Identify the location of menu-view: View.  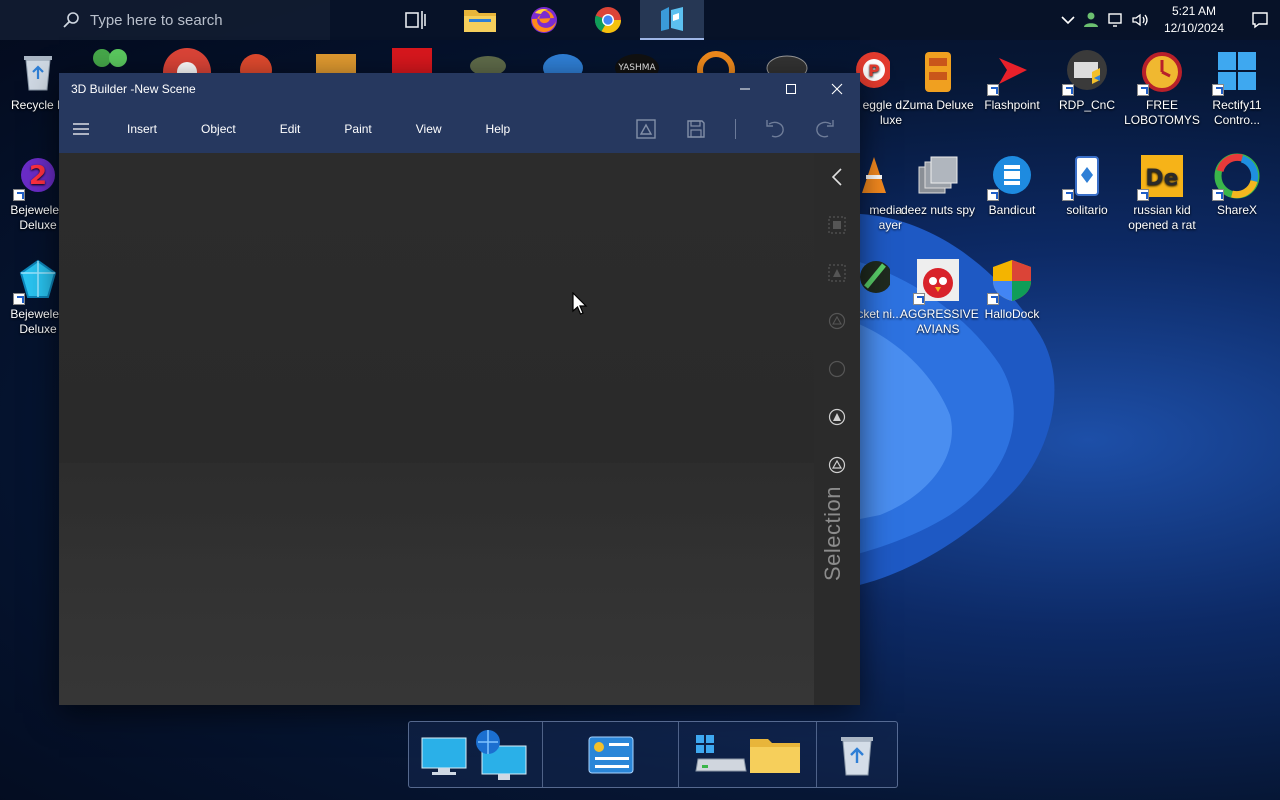
(427, 129).